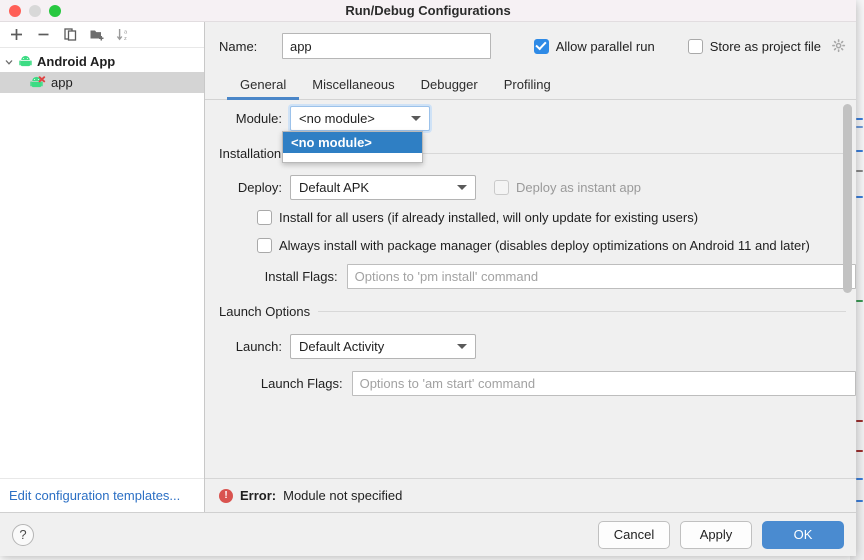 This screenshot has height=560, width=864. I want to click on tree-item-app: app, so click(102, 82).